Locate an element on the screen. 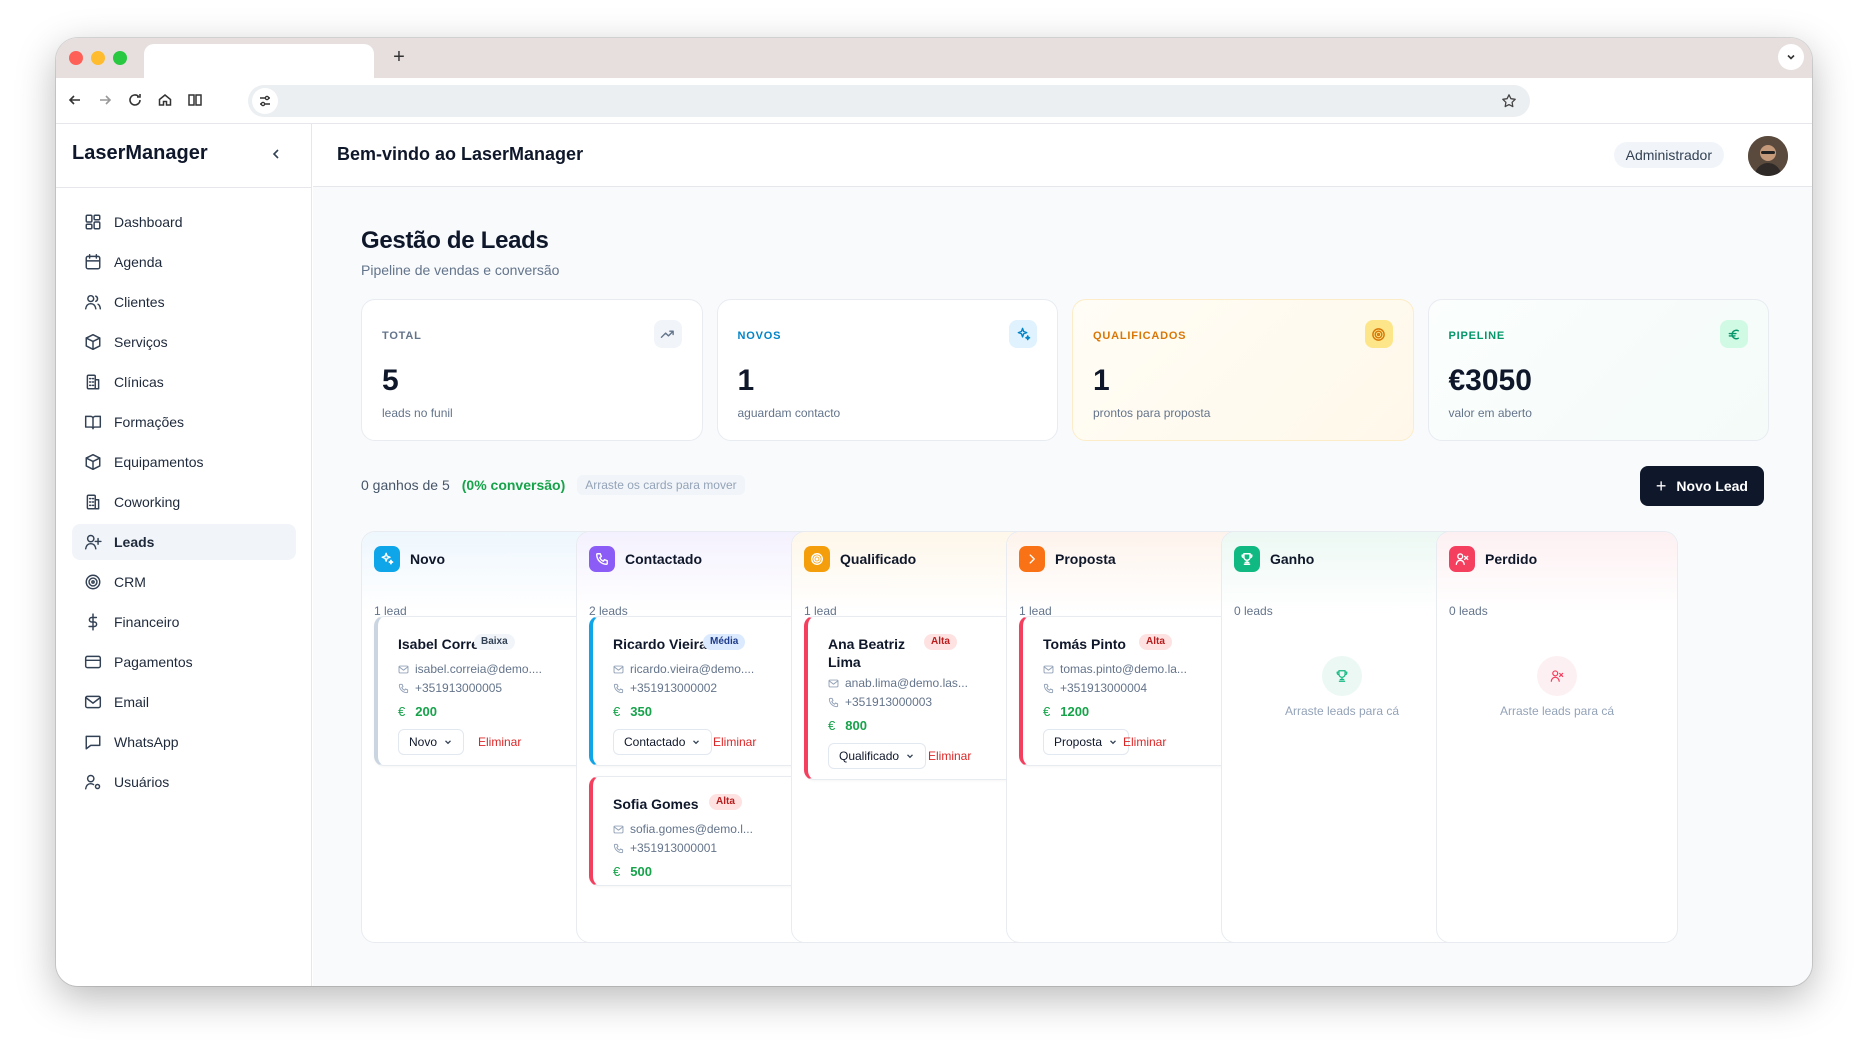 Image resolution: width=1868 pixels, height=1058 pixels. sidebar-item-label: Serviços is located at coordinates (141, 342).